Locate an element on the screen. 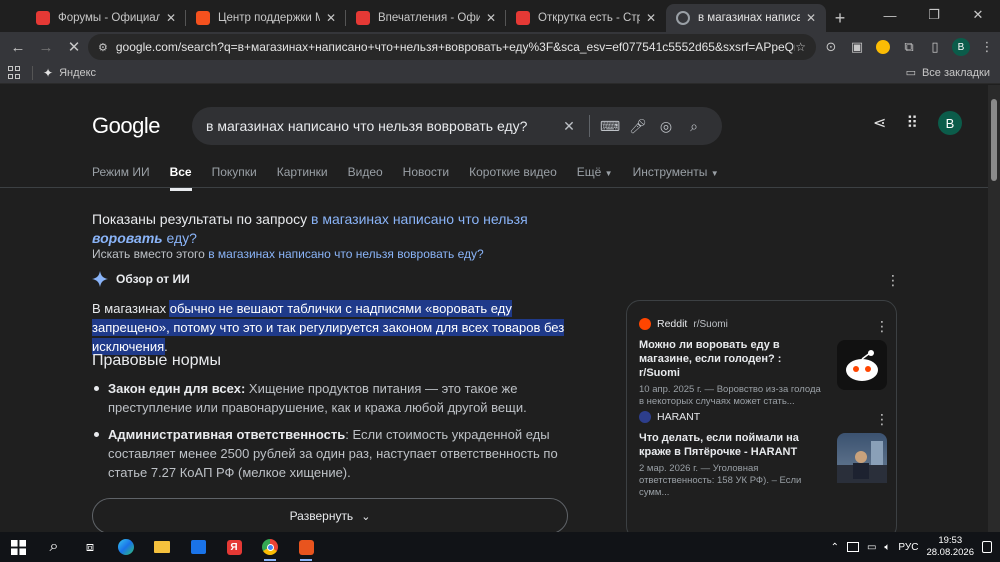 The width and height of the screenshot is (1000, 562). reddit-icon is located at coordinates (645, 324).